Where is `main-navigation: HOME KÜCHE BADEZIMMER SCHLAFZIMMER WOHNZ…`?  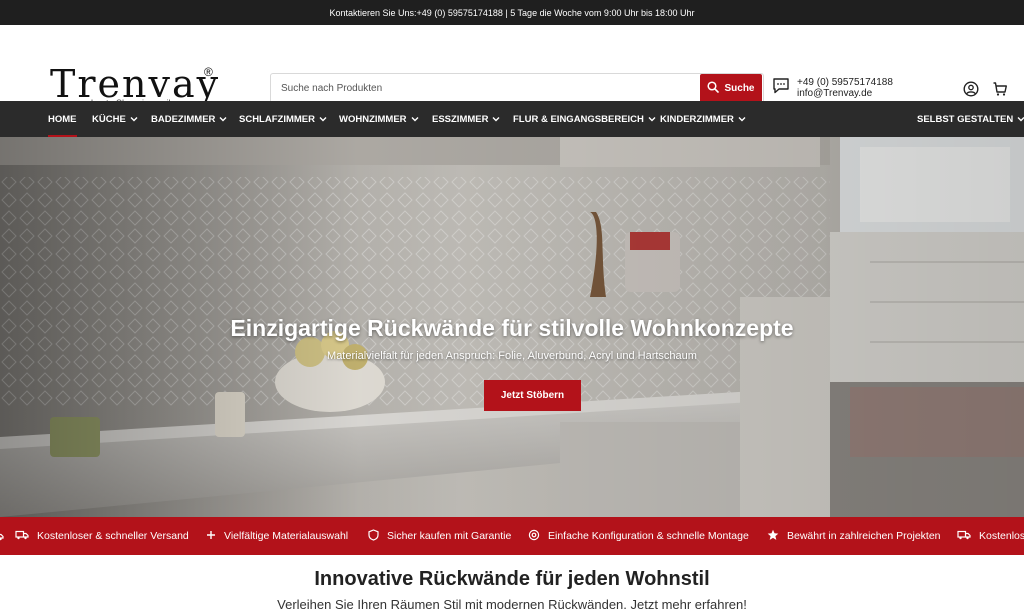 main-navigation: HOME KÜCHE BADEZIMMER SCHLAFZIMMER WOHNZ… is located at coordinates (512, 119).